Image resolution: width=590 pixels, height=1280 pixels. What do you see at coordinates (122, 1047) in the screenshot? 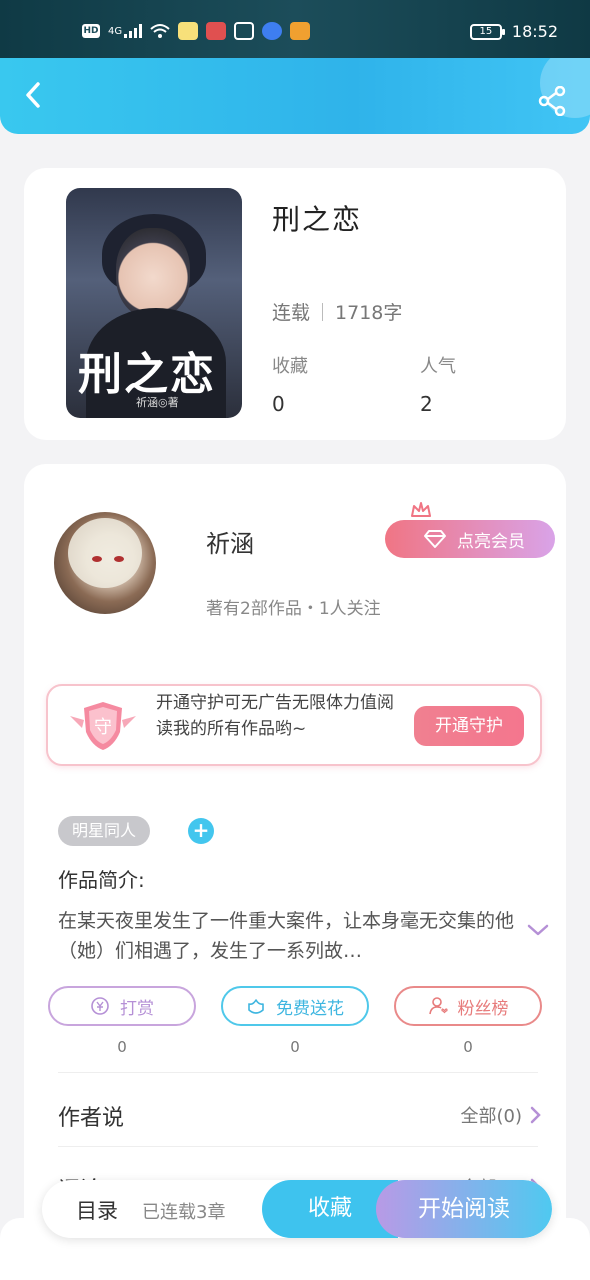
I see `reward-count: 0` at bounding box center [122, 1047].